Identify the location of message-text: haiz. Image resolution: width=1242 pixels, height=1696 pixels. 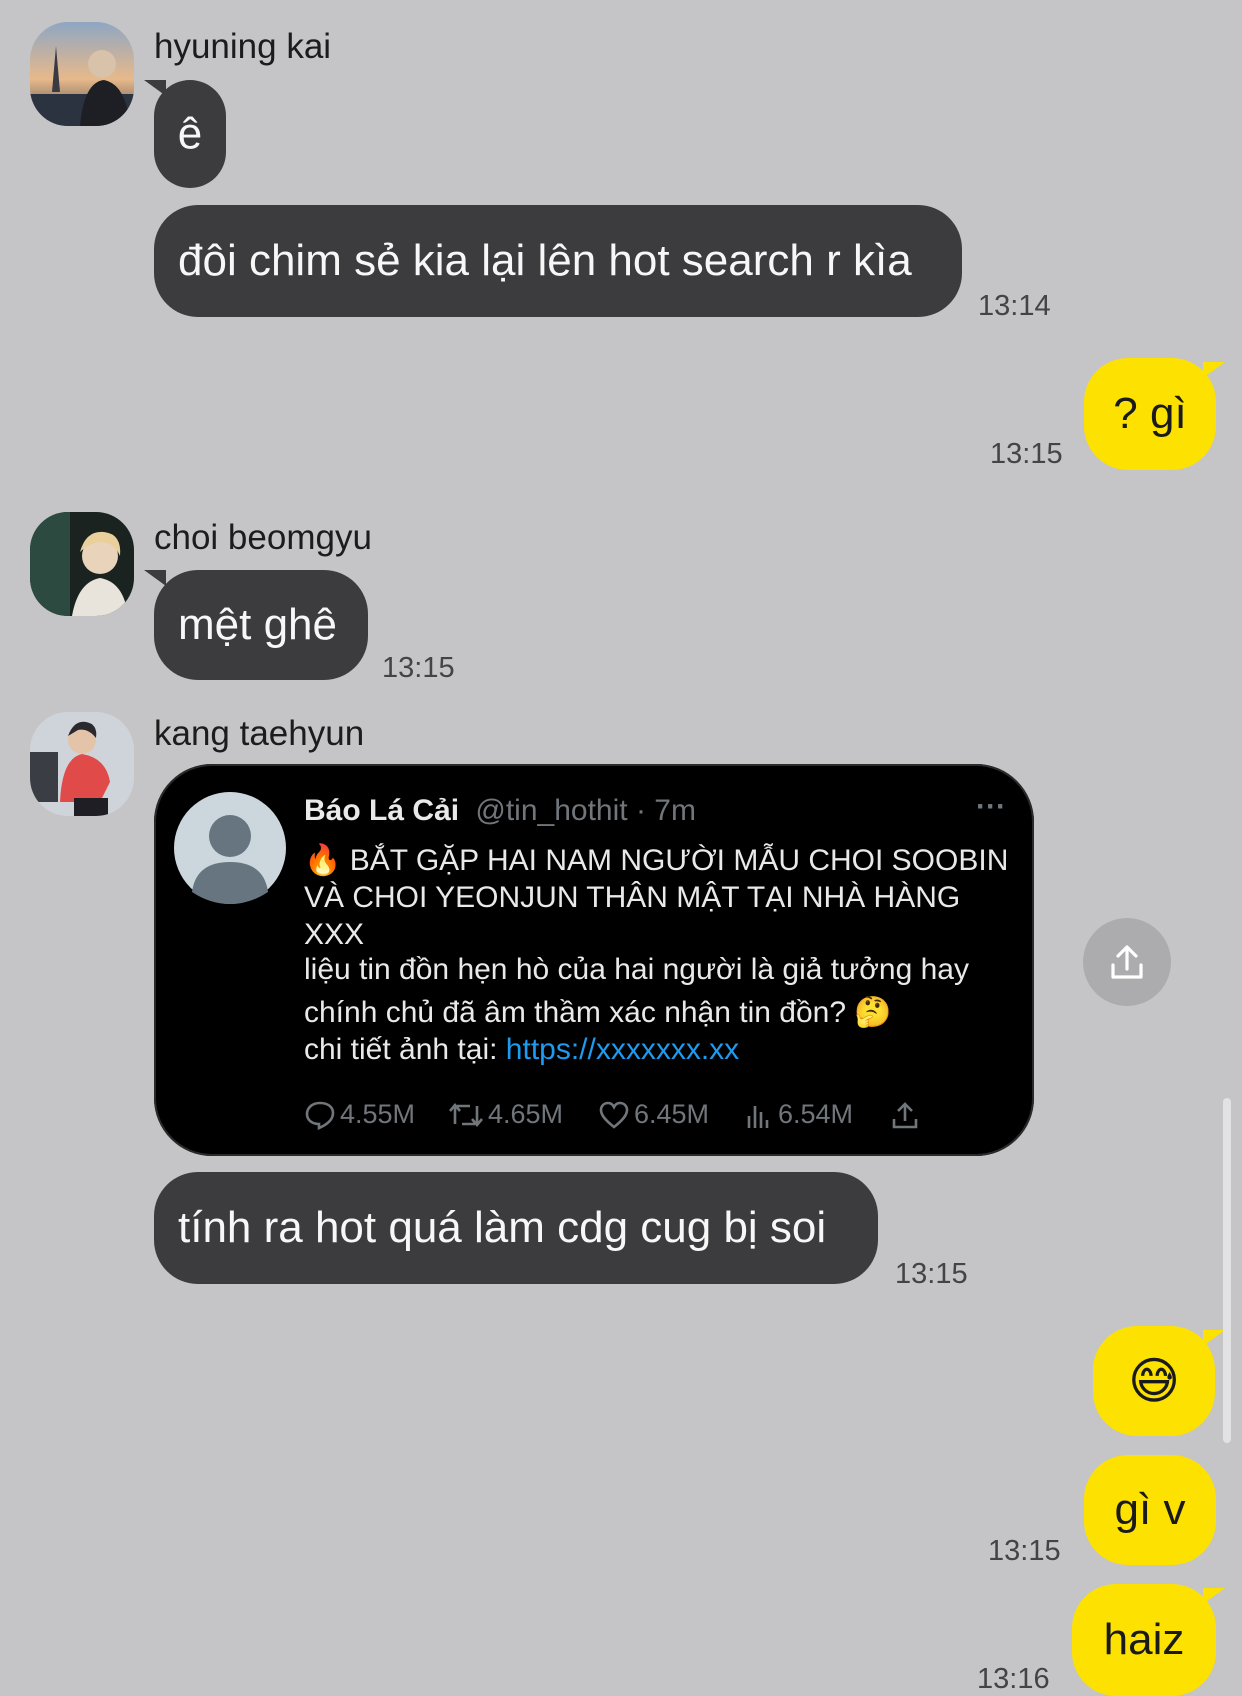
(1144, 1639).